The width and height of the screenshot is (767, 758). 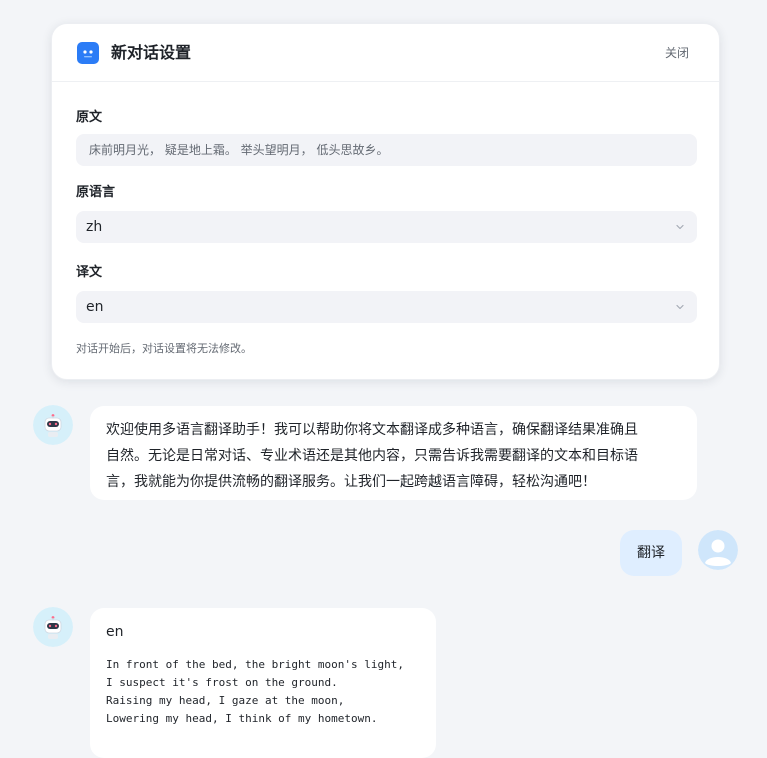 I want to click on settings-header: 新对话设置 关闭, so click(x=385, y=53).